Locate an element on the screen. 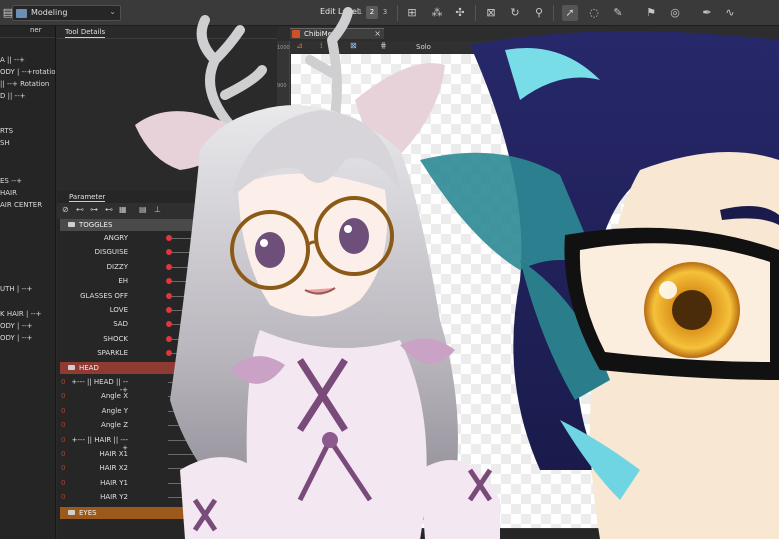 Image resolution: width=779 pixels, height=539 pixels. warp-deformer-icon: ⊠ is located at coordinates (491, 13).